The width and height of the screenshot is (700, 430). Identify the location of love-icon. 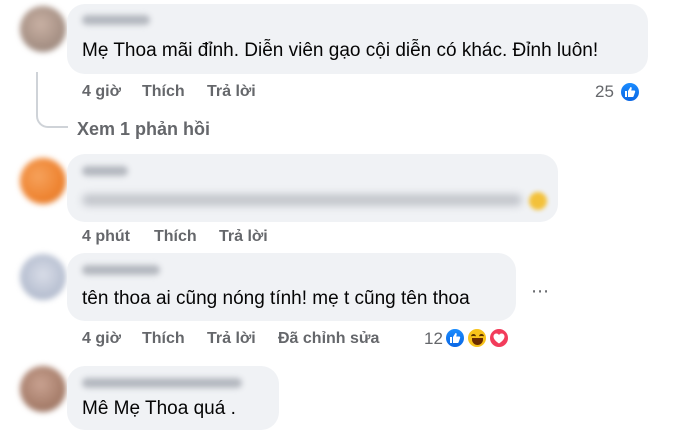
(499, 338).